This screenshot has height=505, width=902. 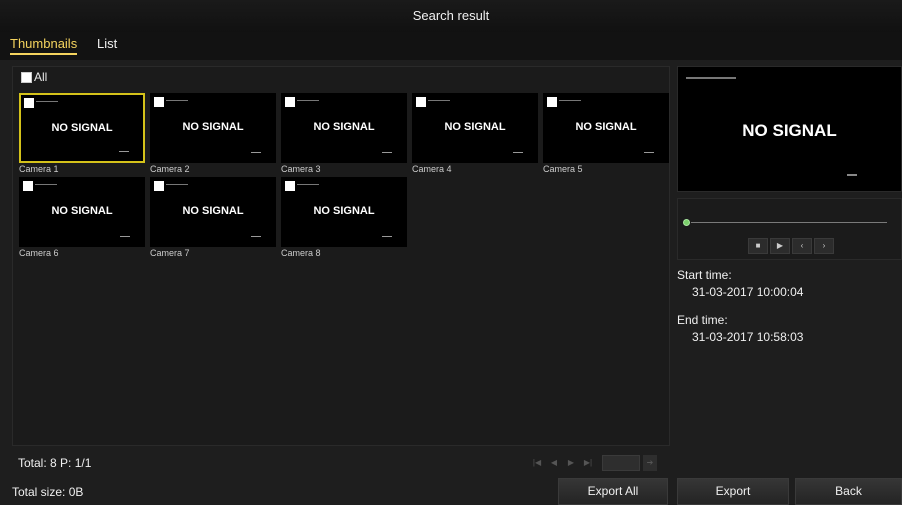 What do you see at coordinates (780, 246) in the screenshot?
I see `play-icon: ▶` at bounding box center [780, 246].